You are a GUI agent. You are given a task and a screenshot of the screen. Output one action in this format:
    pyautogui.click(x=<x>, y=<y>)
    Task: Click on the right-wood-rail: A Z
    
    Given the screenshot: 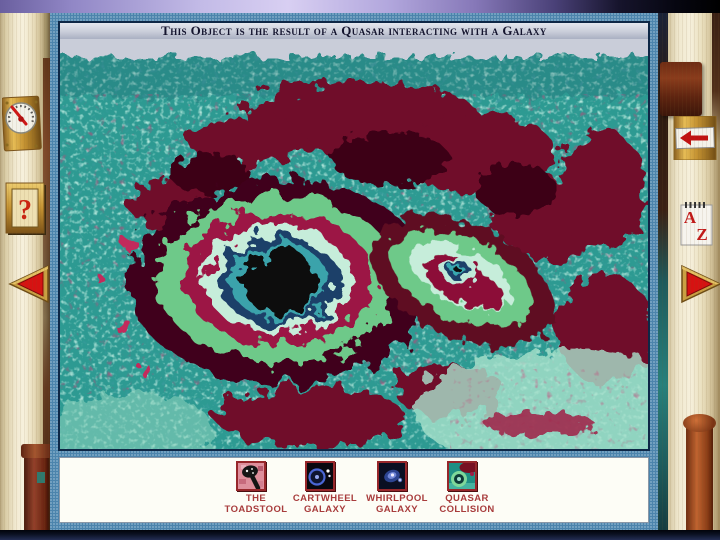 What is the action you would take?
    pyautogui.click(x=689, y=271)
    